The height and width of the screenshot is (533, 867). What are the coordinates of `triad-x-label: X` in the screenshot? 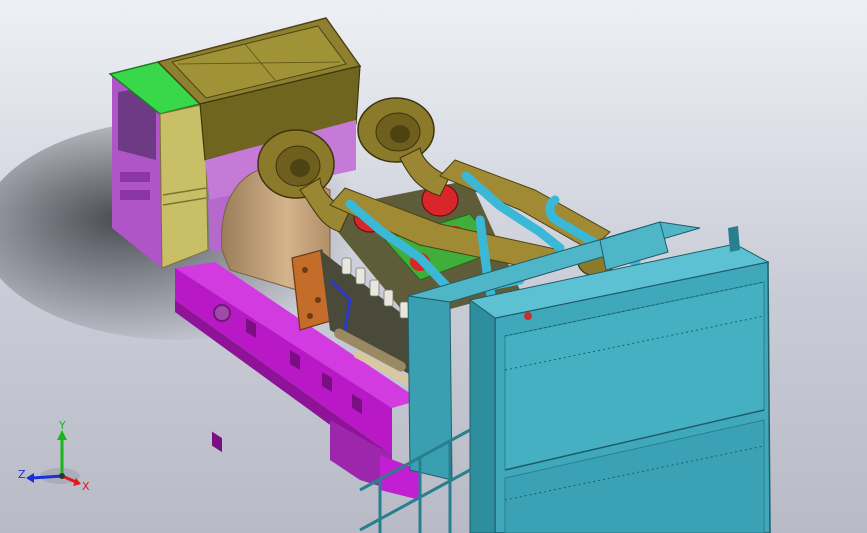 It's located at (86, 486).